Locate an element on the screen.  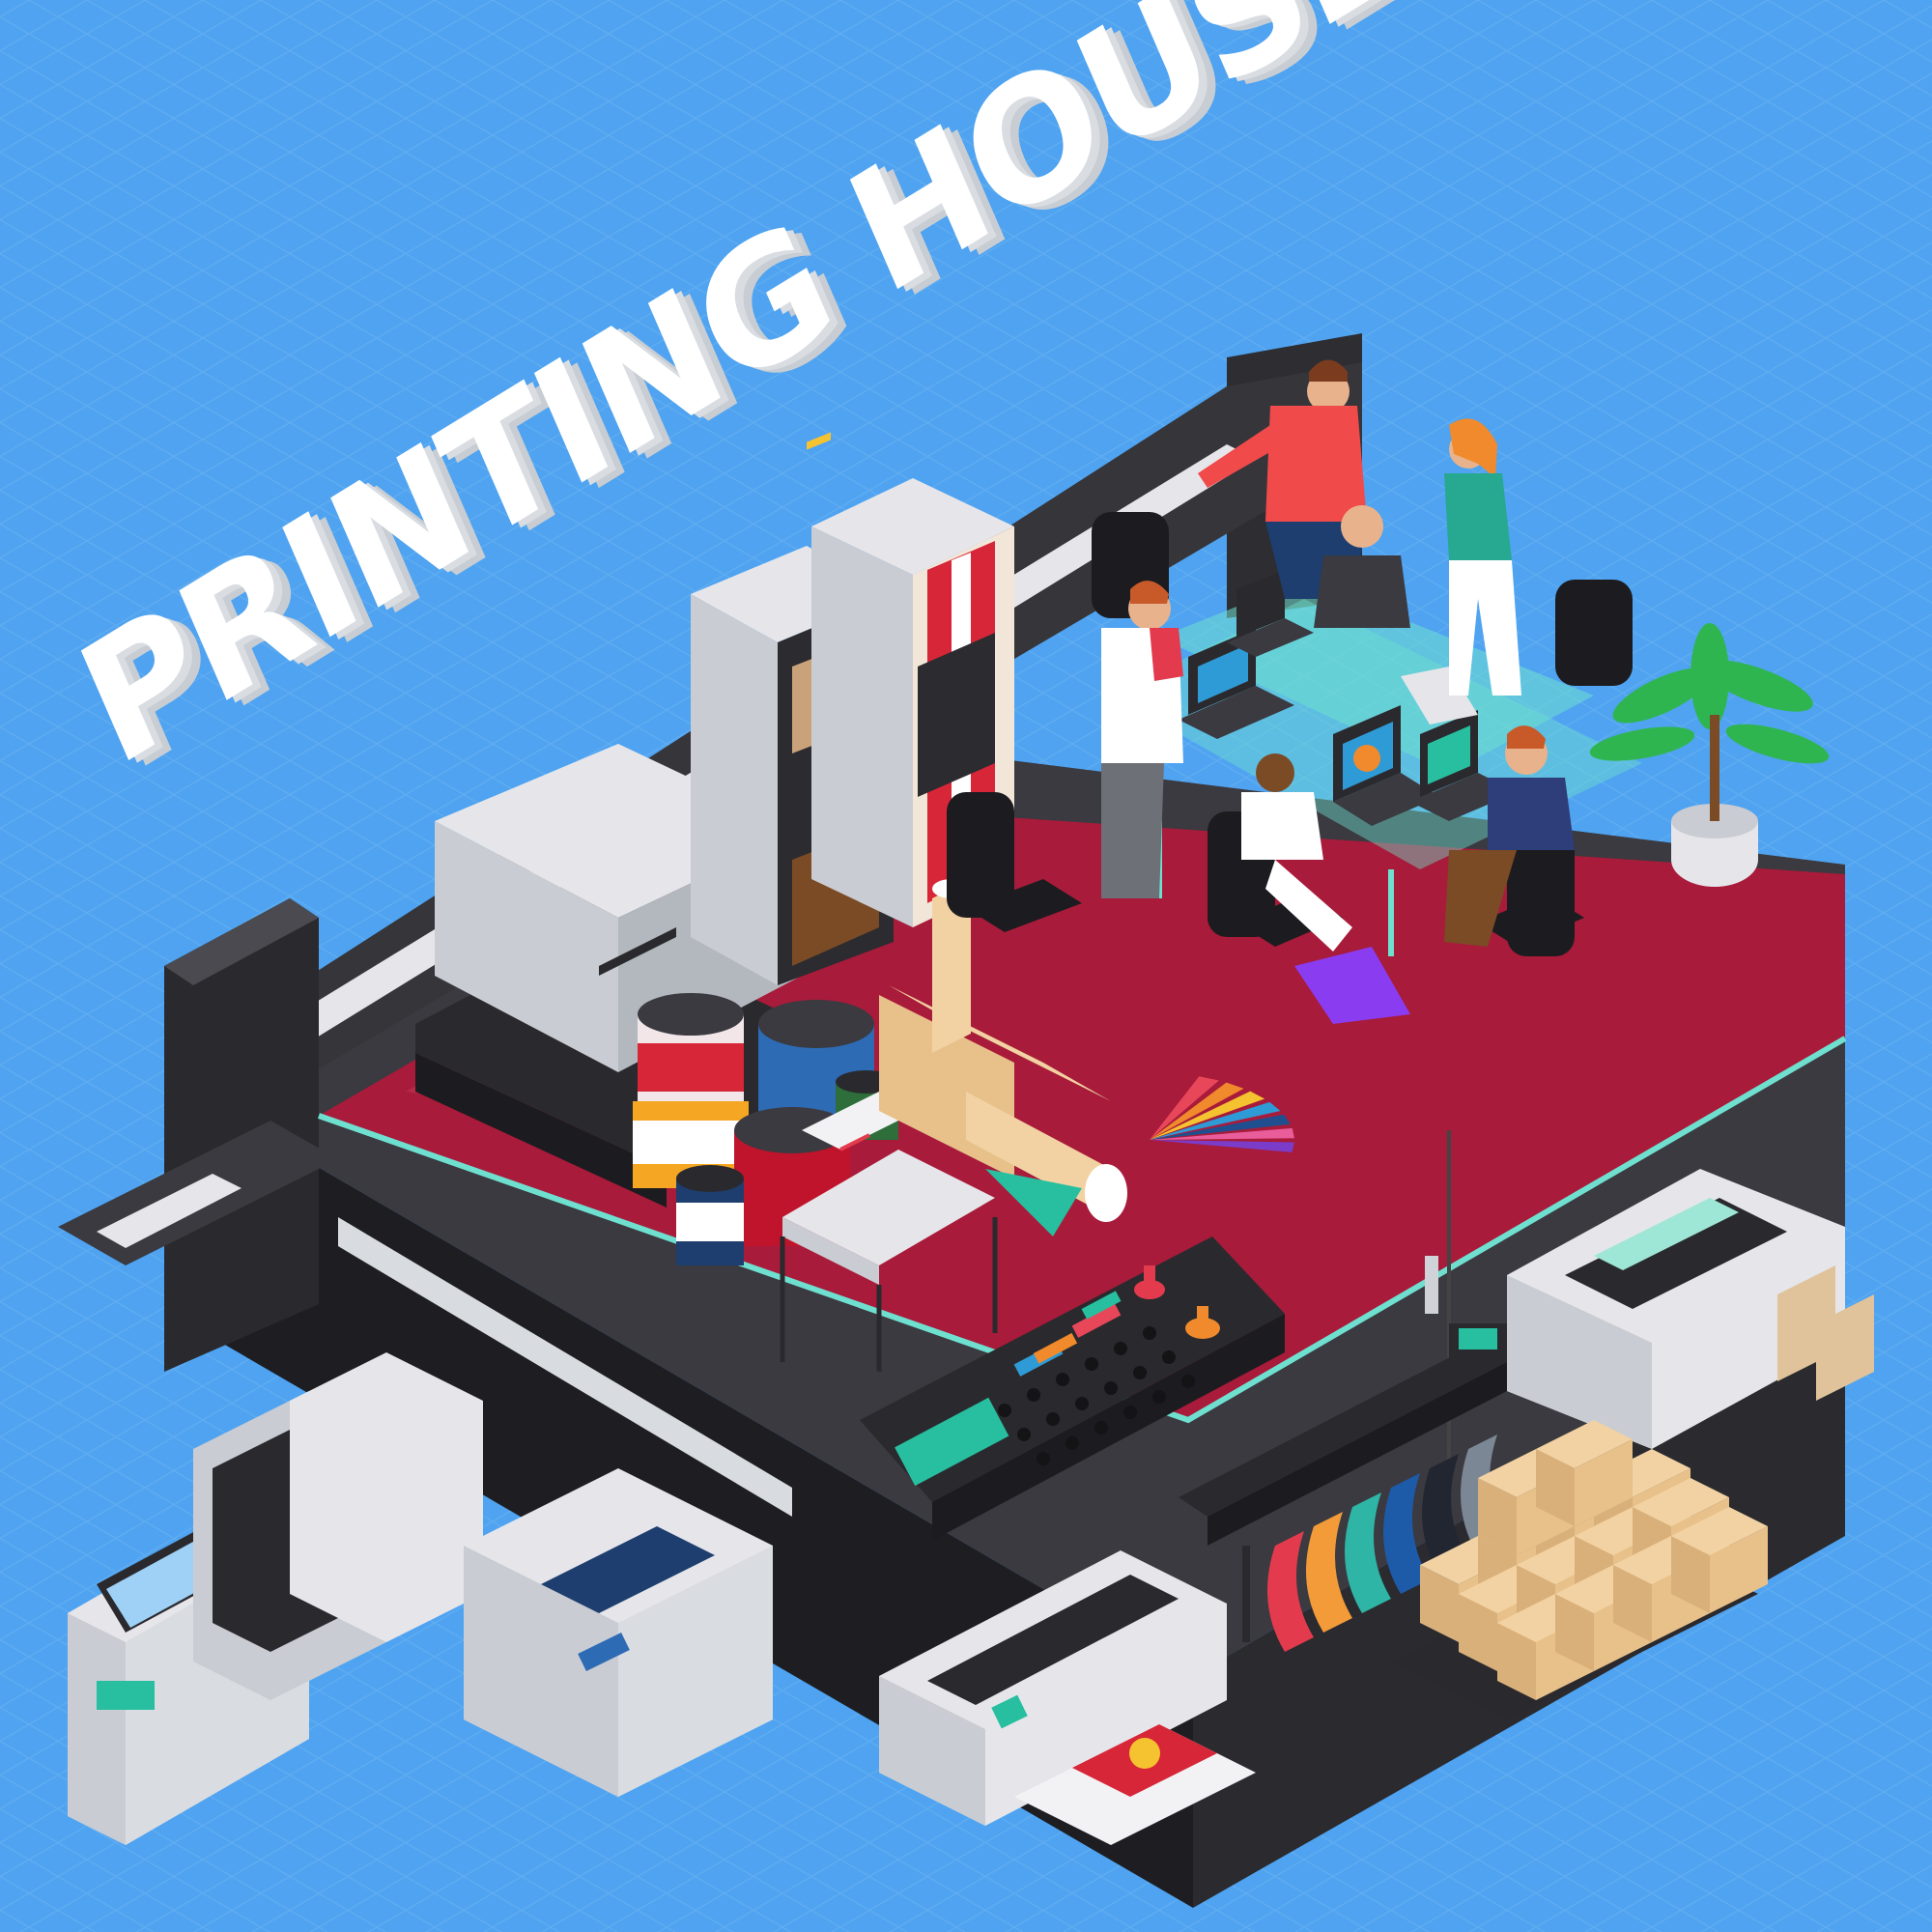
soda-machine-left is located at coordinates (862, 726).